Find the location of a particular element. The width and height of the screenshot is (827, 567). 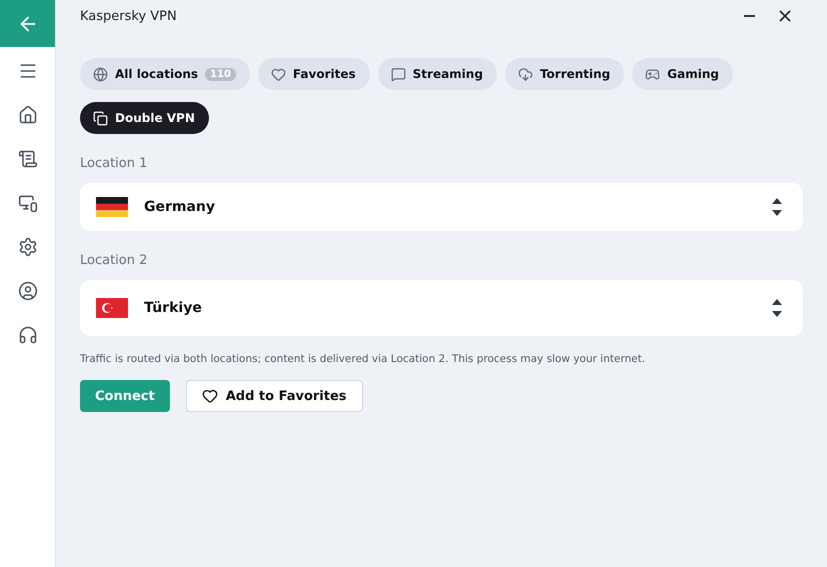

location-select: Türkiye is located at coordinates (441, 308).